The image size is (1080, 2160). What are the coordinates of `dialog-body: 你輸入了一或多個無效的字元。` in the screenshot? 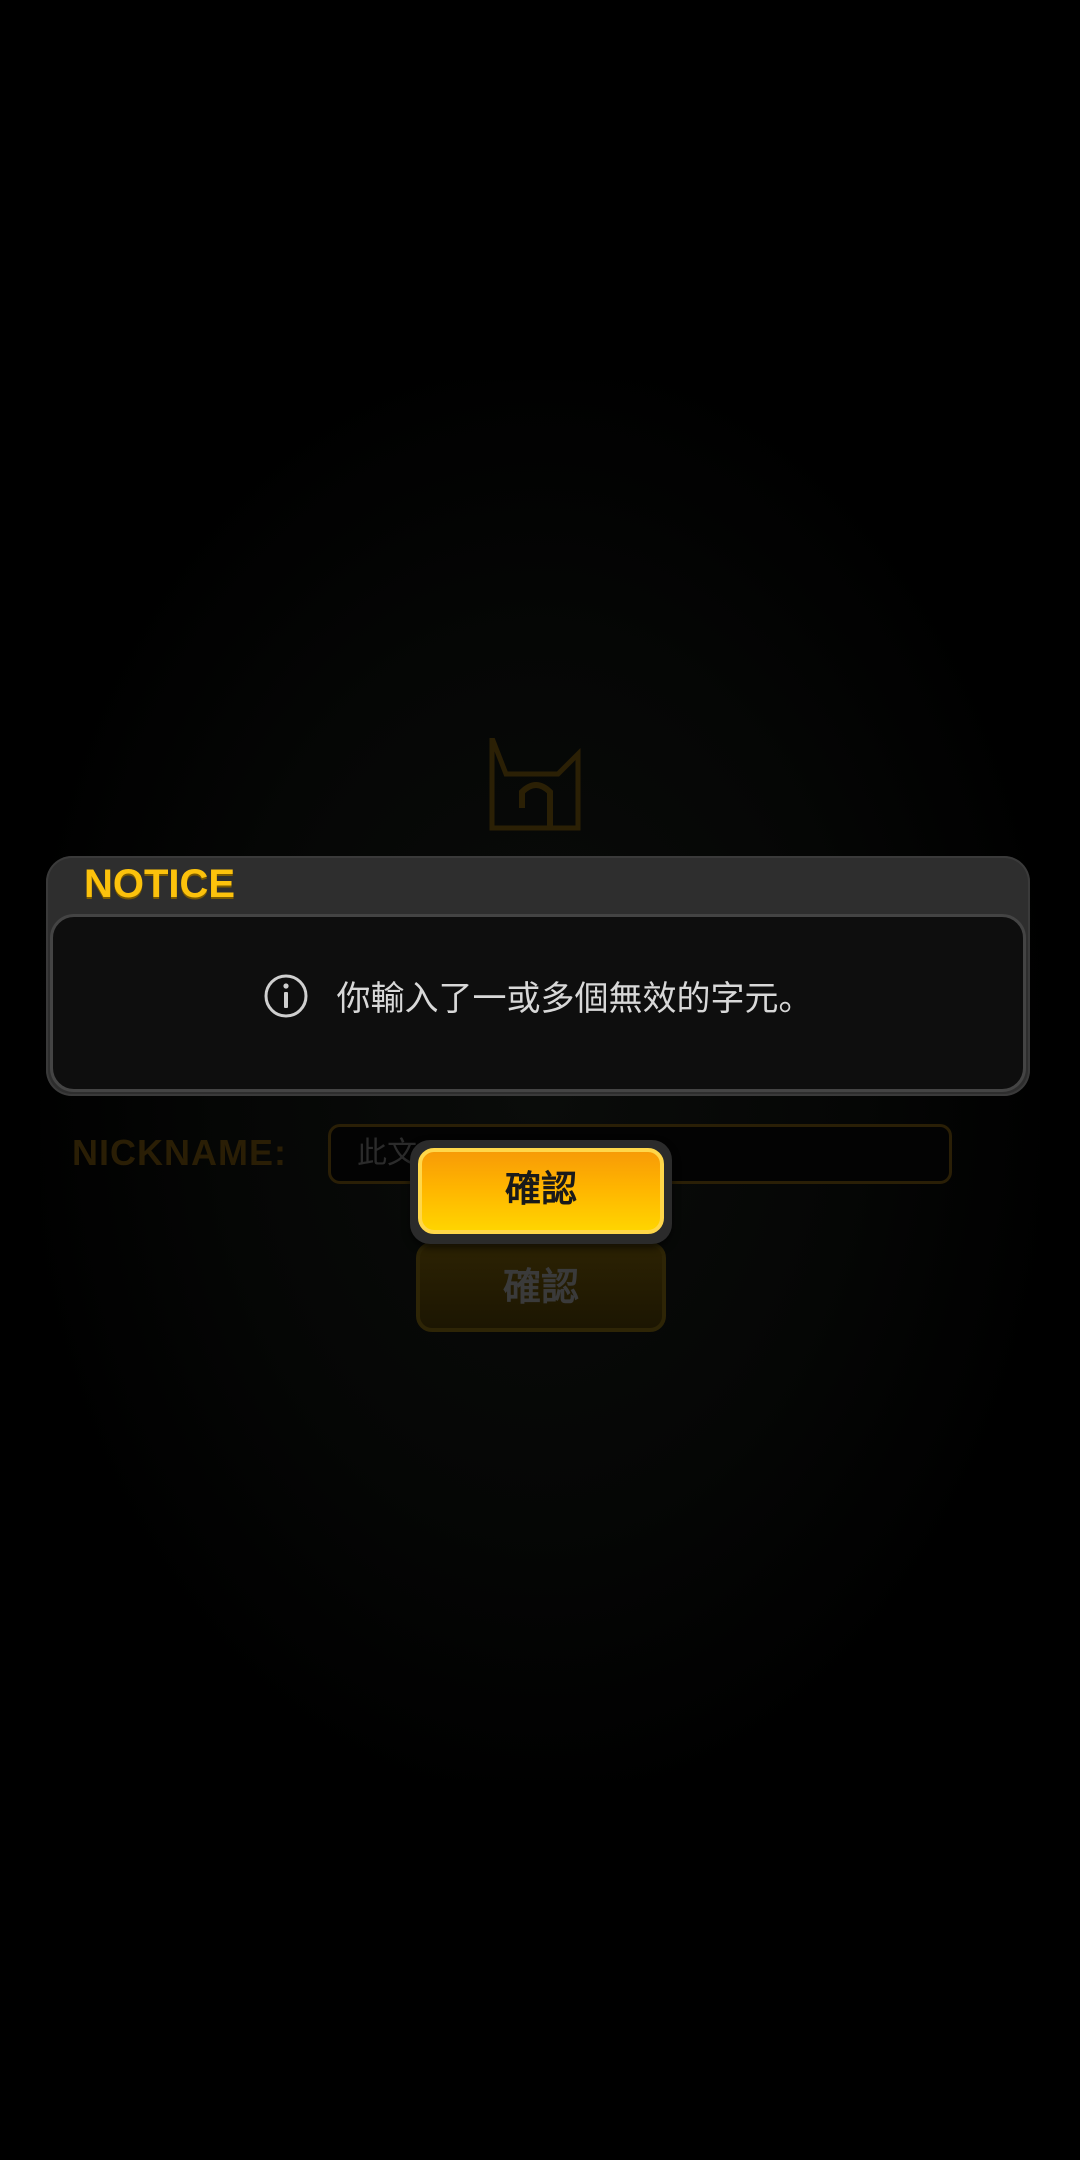 It's located at (538, 1003).